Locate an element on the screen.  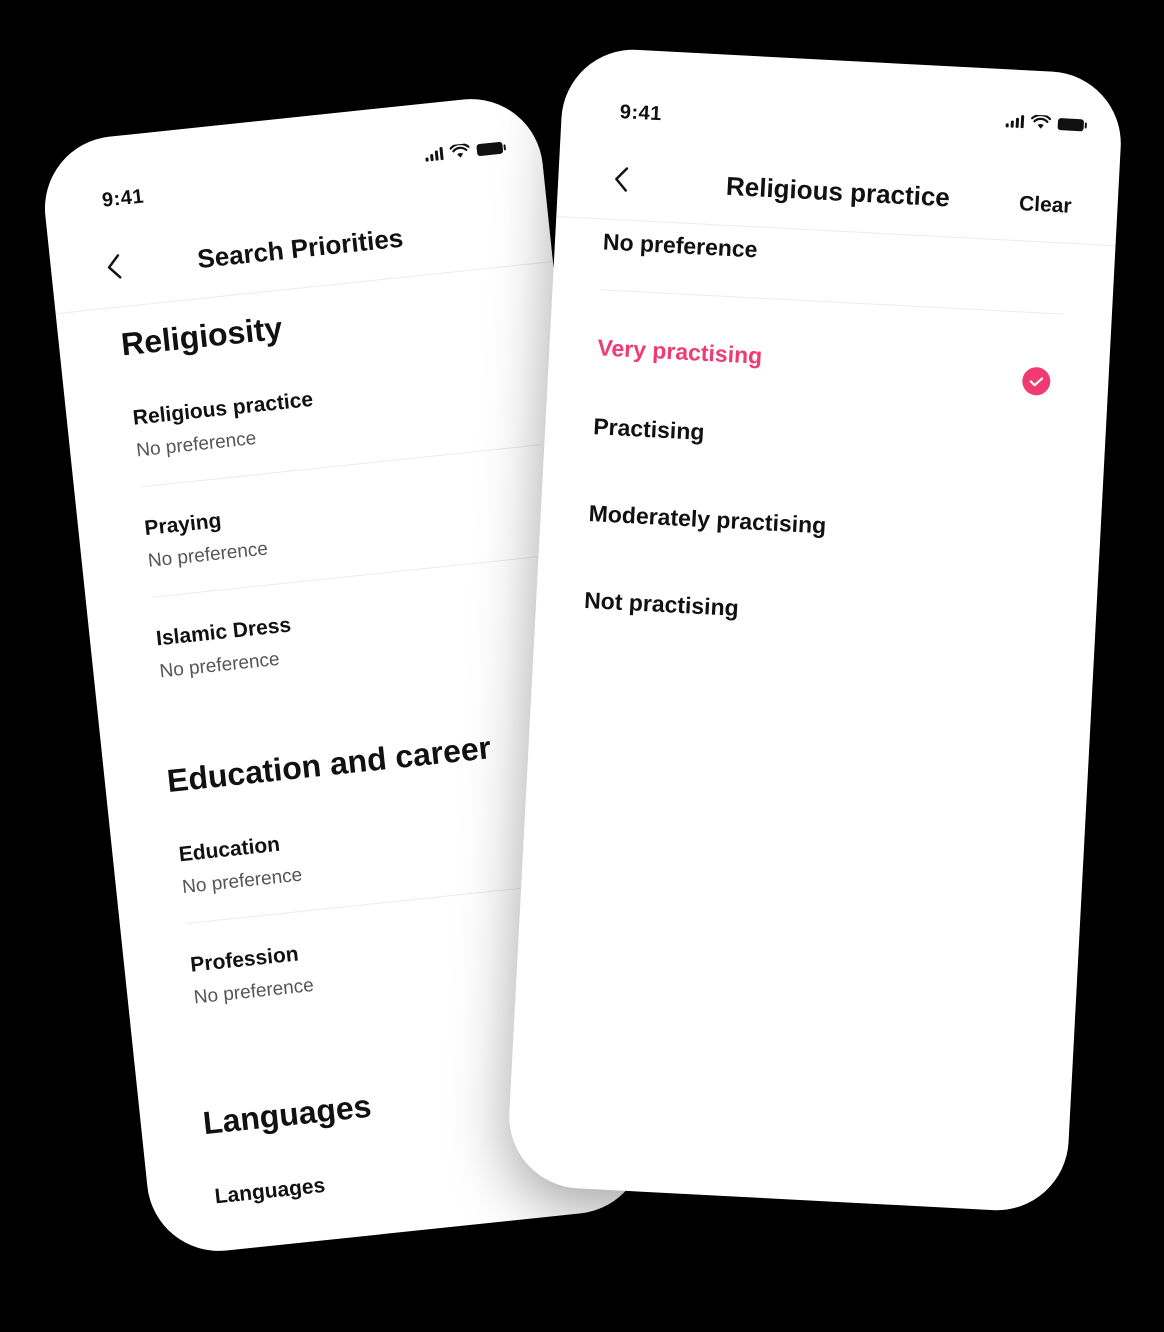
divider is located at coordinates (832, 302).